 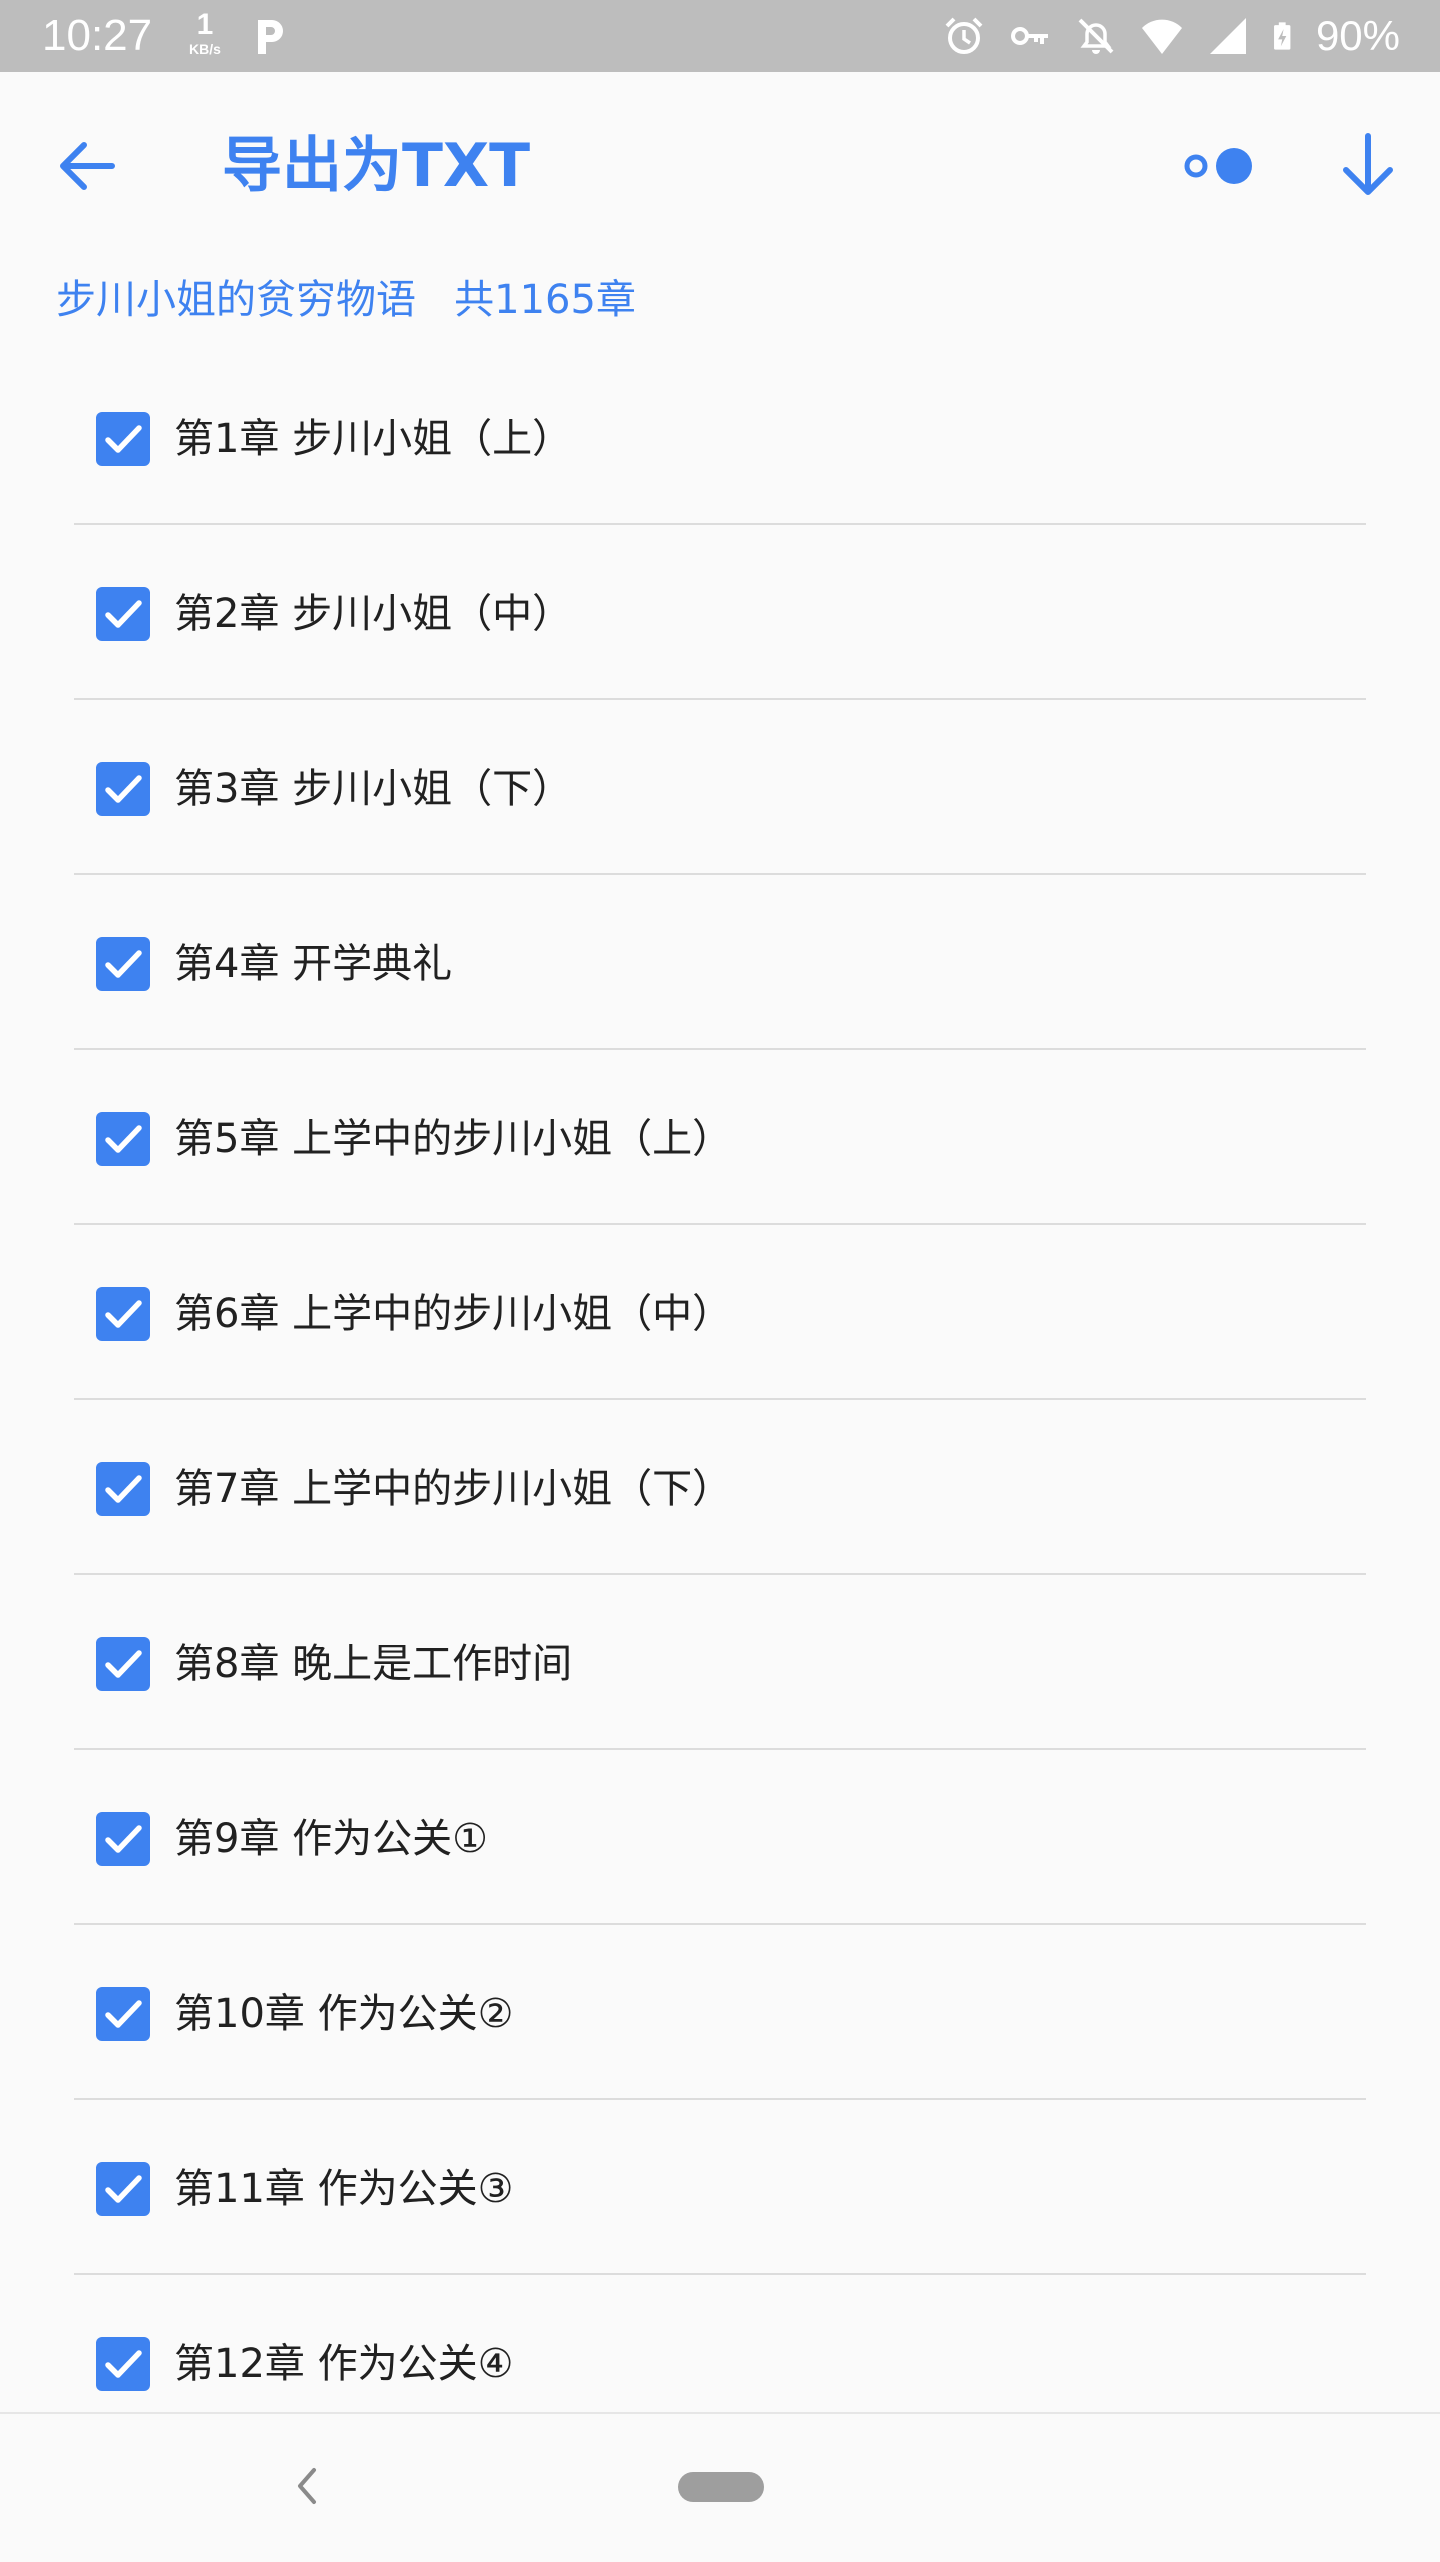 I want to click on home-pill-icon, so click(x=721, y=2487).